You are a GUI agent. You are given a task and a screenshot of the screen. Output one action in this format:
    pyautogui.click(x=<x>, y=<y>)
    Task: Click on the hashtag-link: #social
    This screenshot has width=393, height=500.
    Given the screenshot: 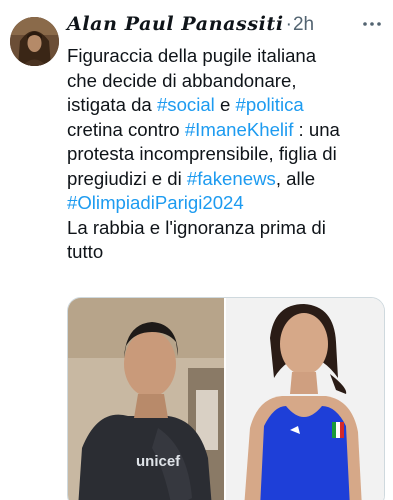 What is the action you would take?
    pyautogui.click(x=186, y=104)
    